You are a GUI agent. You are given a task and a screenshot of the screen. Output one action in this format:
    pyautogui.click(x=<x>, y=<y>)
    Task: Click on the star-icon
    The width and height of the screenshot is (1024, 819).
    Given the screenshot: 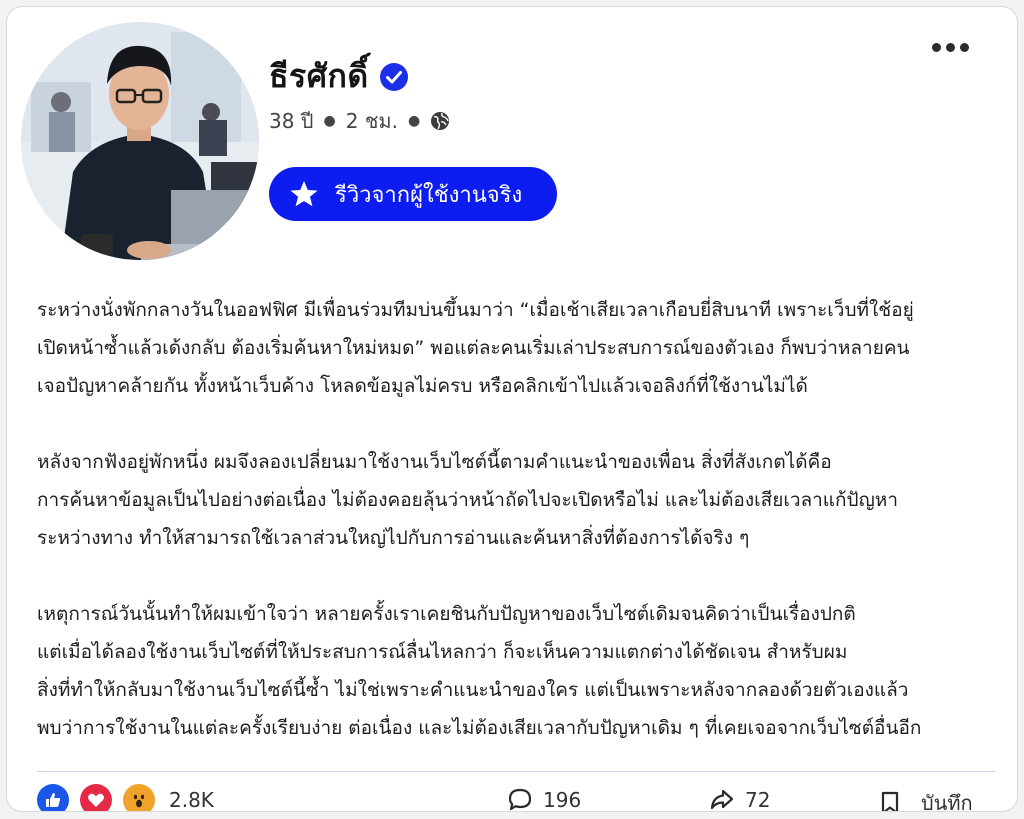 What is the action you would take?
    pyautogui.click(x=304, y=194)
    